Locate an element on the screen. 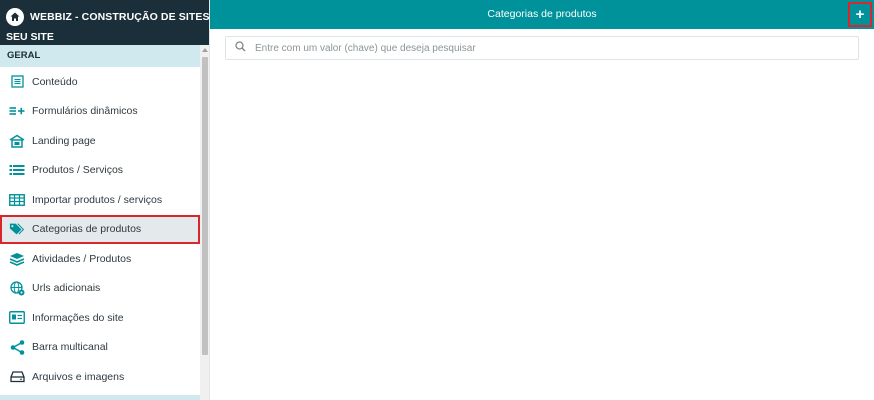 Image resolution: width=874 pixels, height=400 pixels. page-title: Categorias de produtos is located at coordinates (542, 14).